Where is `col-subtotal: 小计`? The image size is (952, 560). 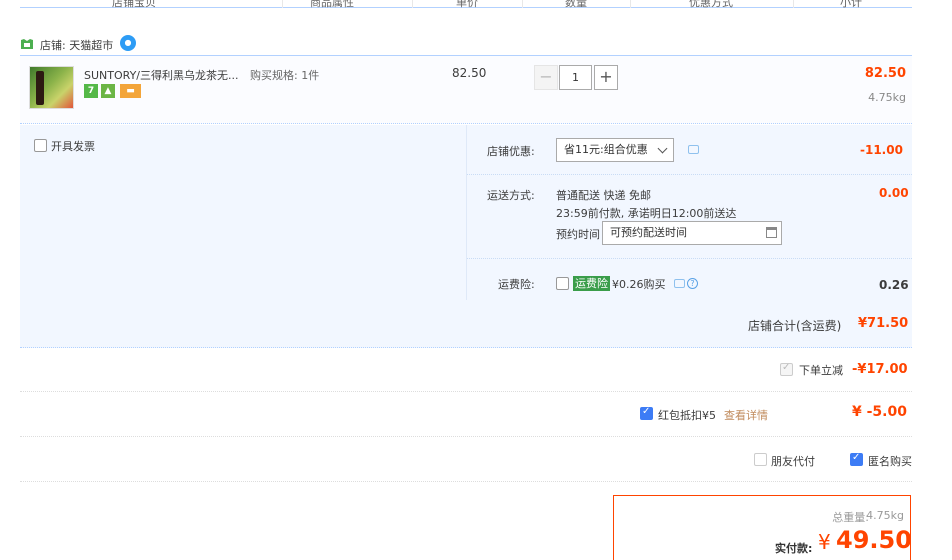
col-subtotal: 小计 is located at coordinates (851, 4).